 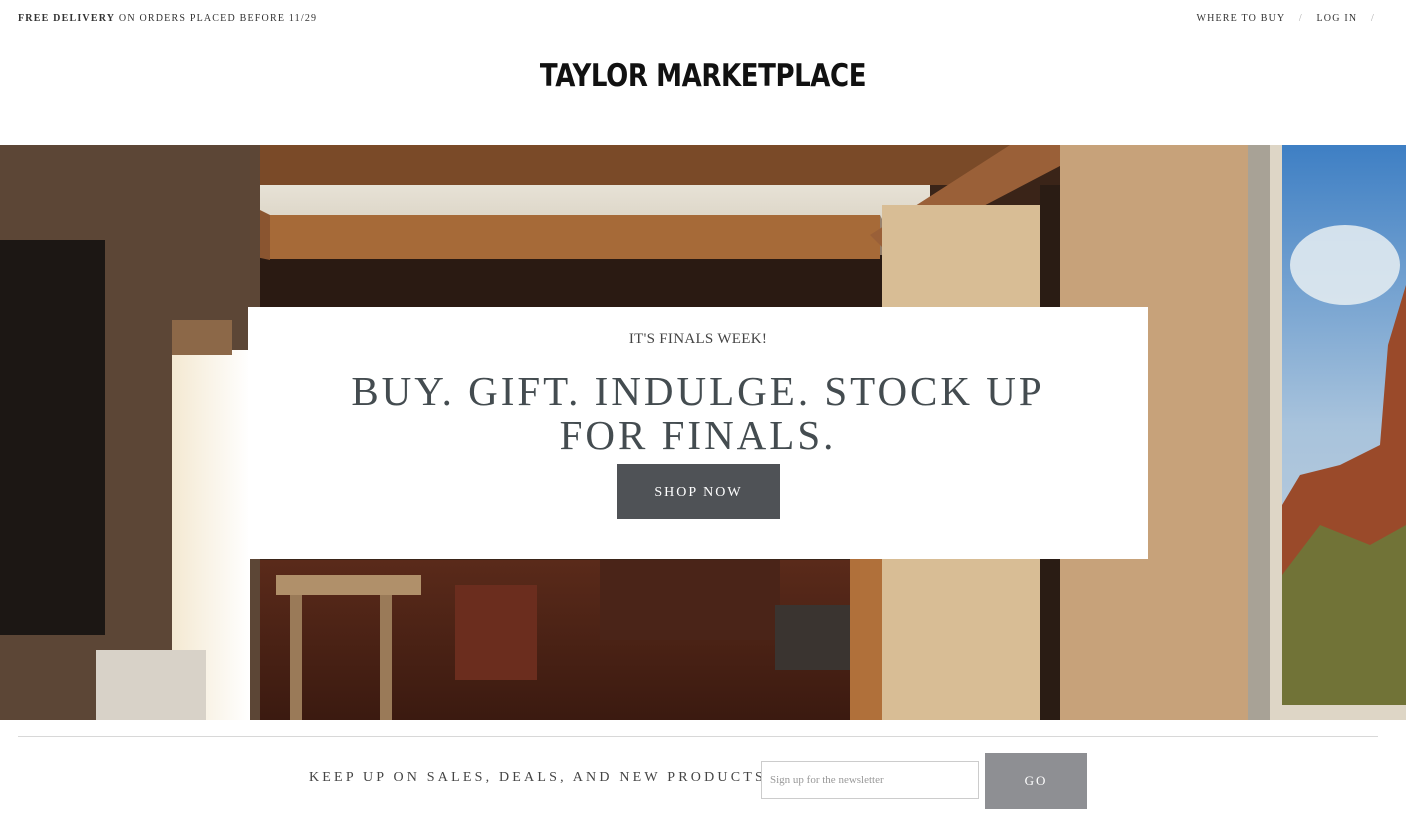 I want to click on hero-eyebrow: IT'S FINALS WEEK!, so click(x=698, y=339).